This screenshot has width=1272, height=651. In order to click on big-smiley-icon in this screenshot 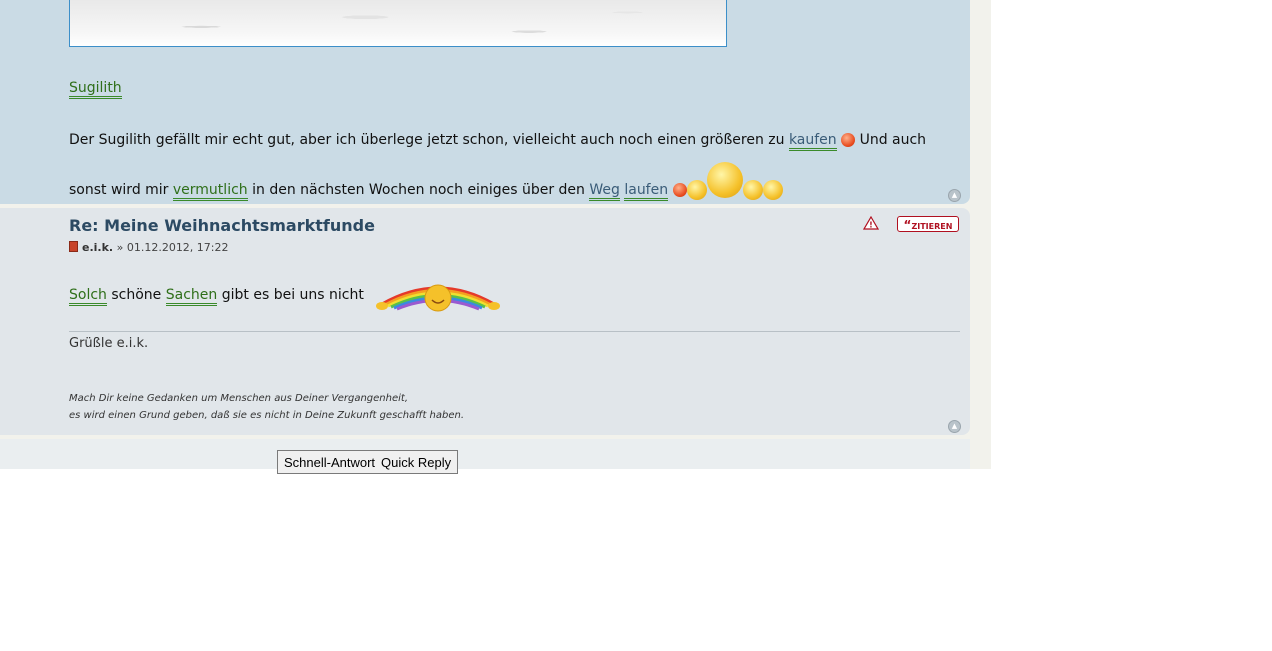, I will do `click(724, 180)`.